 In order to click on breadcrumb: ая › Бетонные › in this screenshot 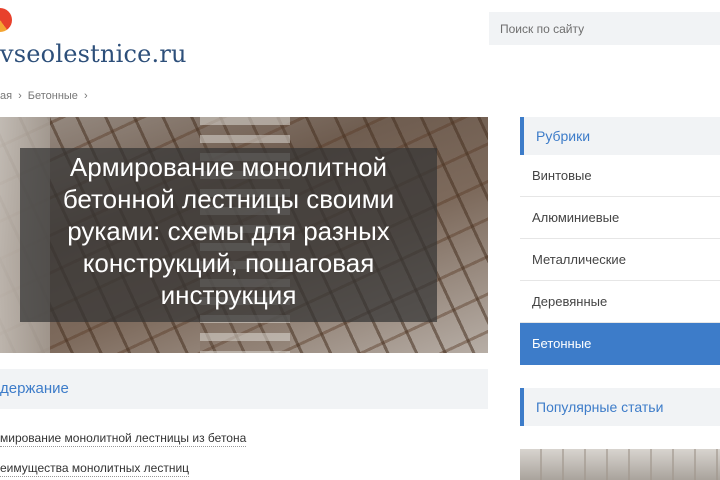, I will do `click(47, 96)`.